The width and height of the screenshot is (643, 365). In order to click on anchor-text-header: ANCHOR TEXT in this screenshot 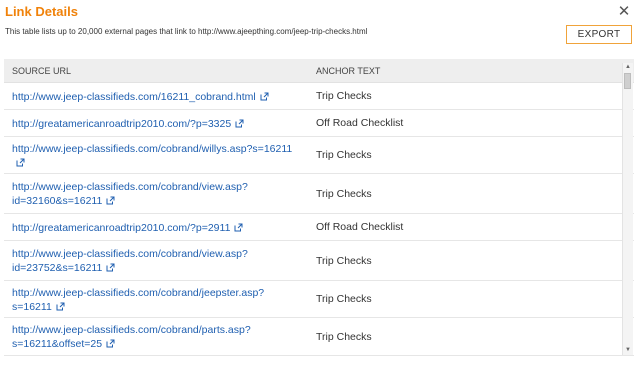, I will do `click(348, 70)`.